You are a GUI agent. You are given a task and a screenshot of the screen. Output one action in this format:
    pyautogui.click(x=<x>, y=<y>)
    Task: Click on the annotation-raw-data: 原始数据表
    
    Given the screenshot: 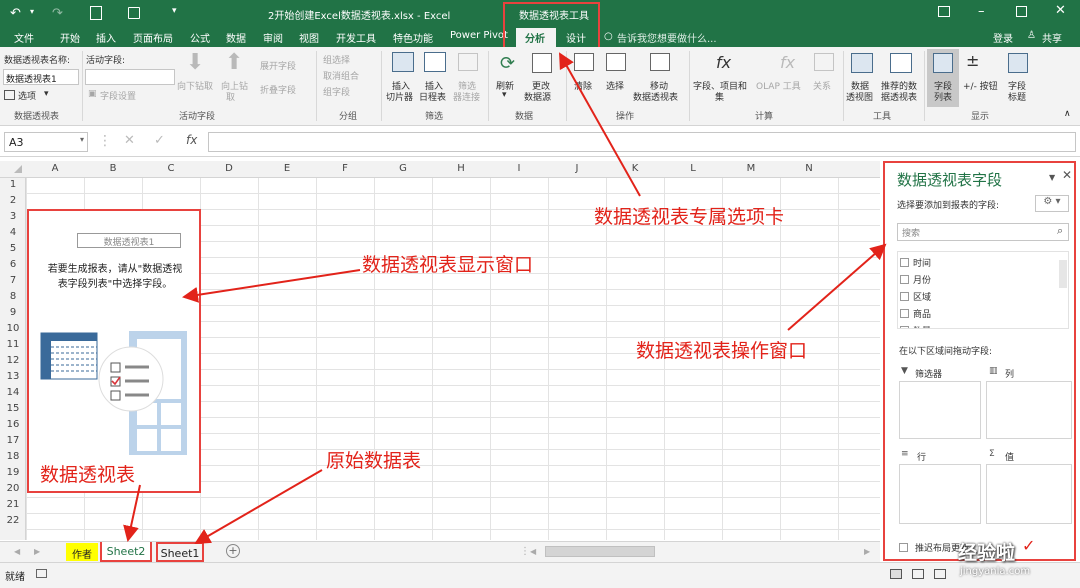 What is the action you would take?
    pyautogui.click(x=374, y=461)
    